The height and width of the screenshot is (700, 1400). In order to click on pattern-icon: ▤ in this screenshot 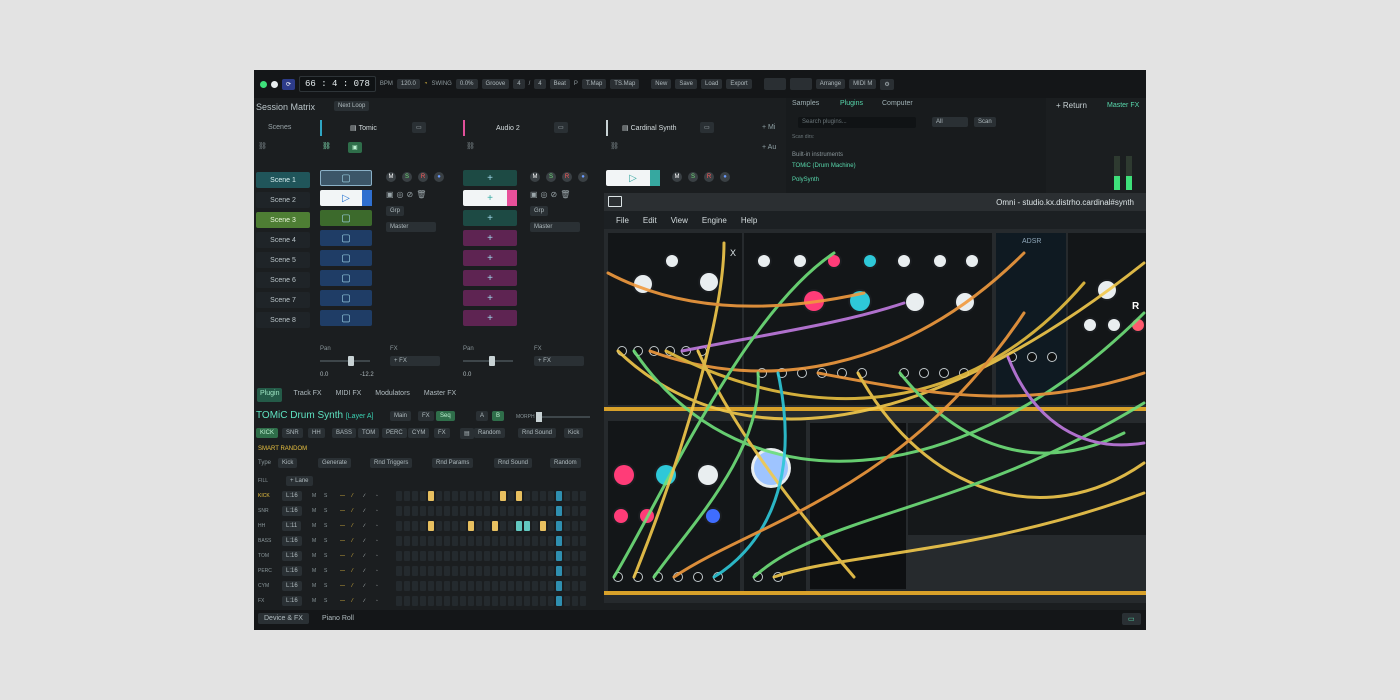, I will do `click(467, 433)`.